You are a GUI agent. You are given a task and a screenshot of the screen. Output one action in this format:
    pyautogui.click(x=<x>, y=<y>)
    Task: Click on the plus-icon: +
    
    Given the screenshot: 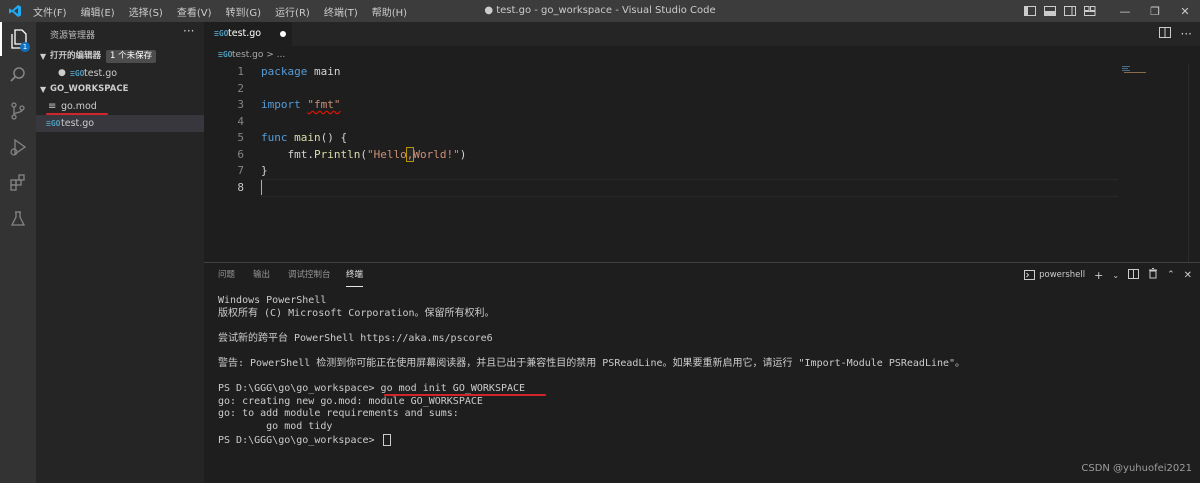 What is the action you would take?
    pyautogui.click(x=1098, y=275)
    